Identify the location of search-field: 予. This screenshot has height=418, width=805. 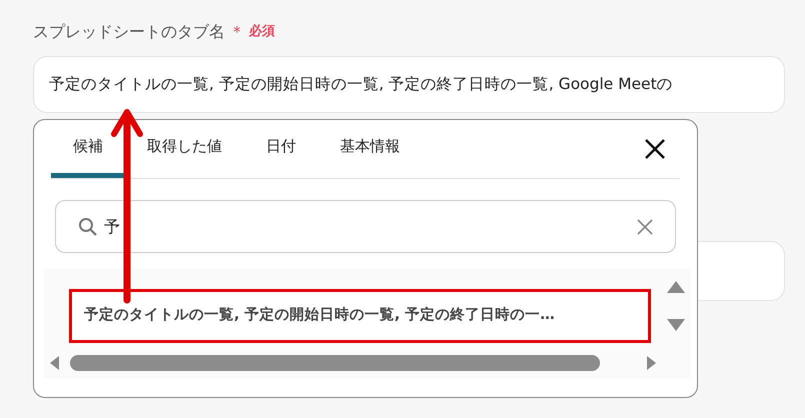
(365, 226).